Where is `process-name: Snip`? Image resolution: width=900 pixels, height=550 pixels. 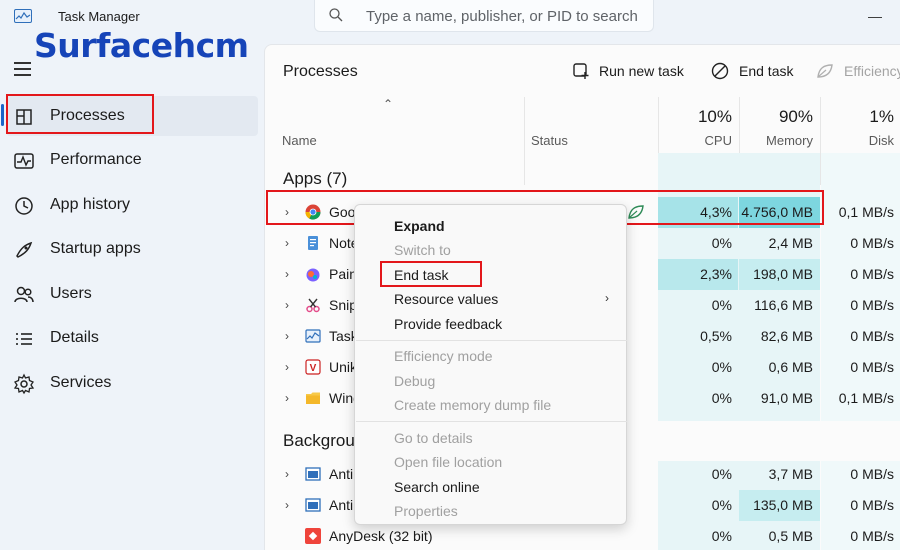
process-name: Snip is located at coordinates (343, 305).